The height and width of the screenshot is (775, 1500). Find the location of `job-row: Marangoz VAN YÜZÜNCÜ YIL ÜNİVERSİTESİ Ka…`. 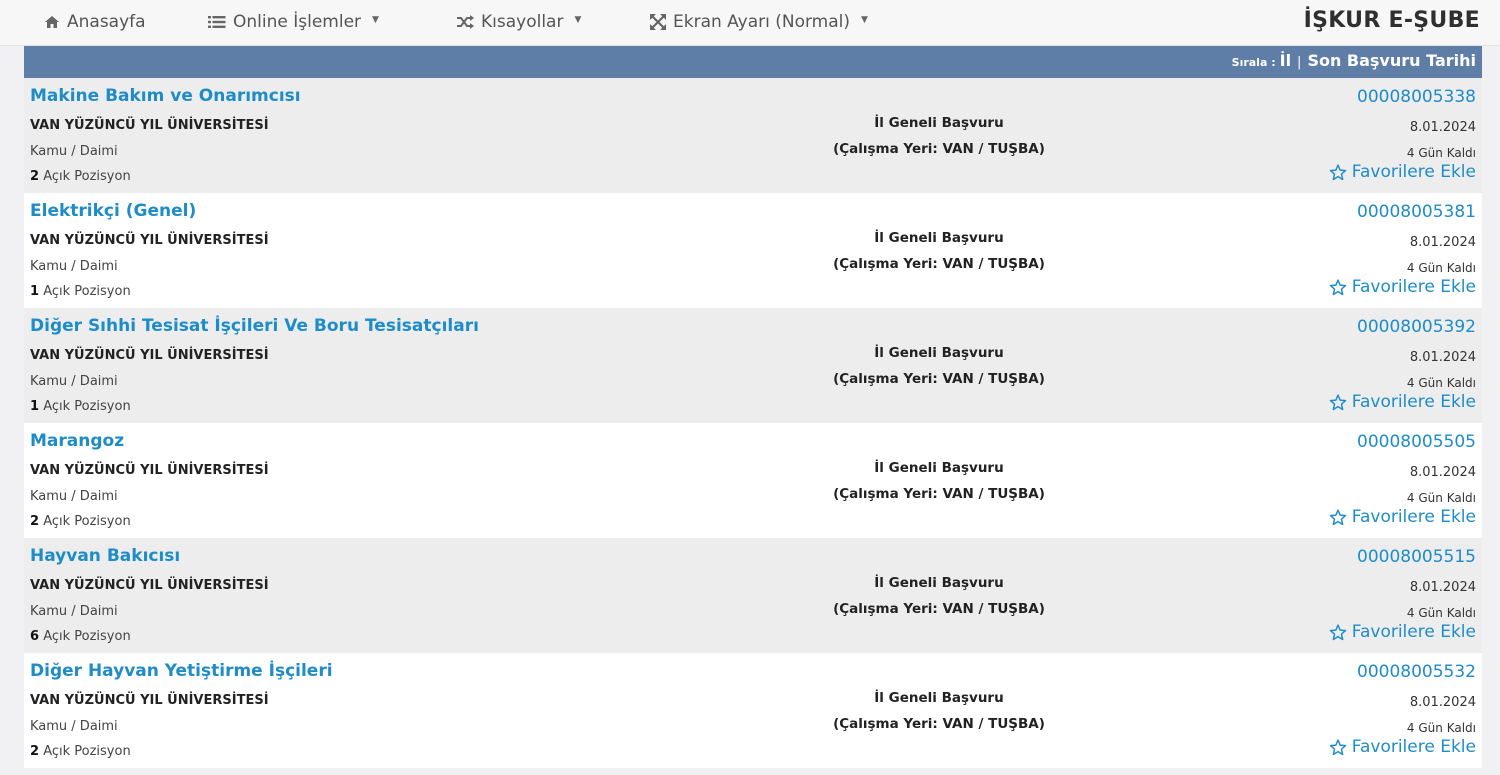

job-row: Marangoz VAN YÜZÜNCÜ YIL ÜNİVERSİTESİ Ka… is located at coordinates (753, 480).